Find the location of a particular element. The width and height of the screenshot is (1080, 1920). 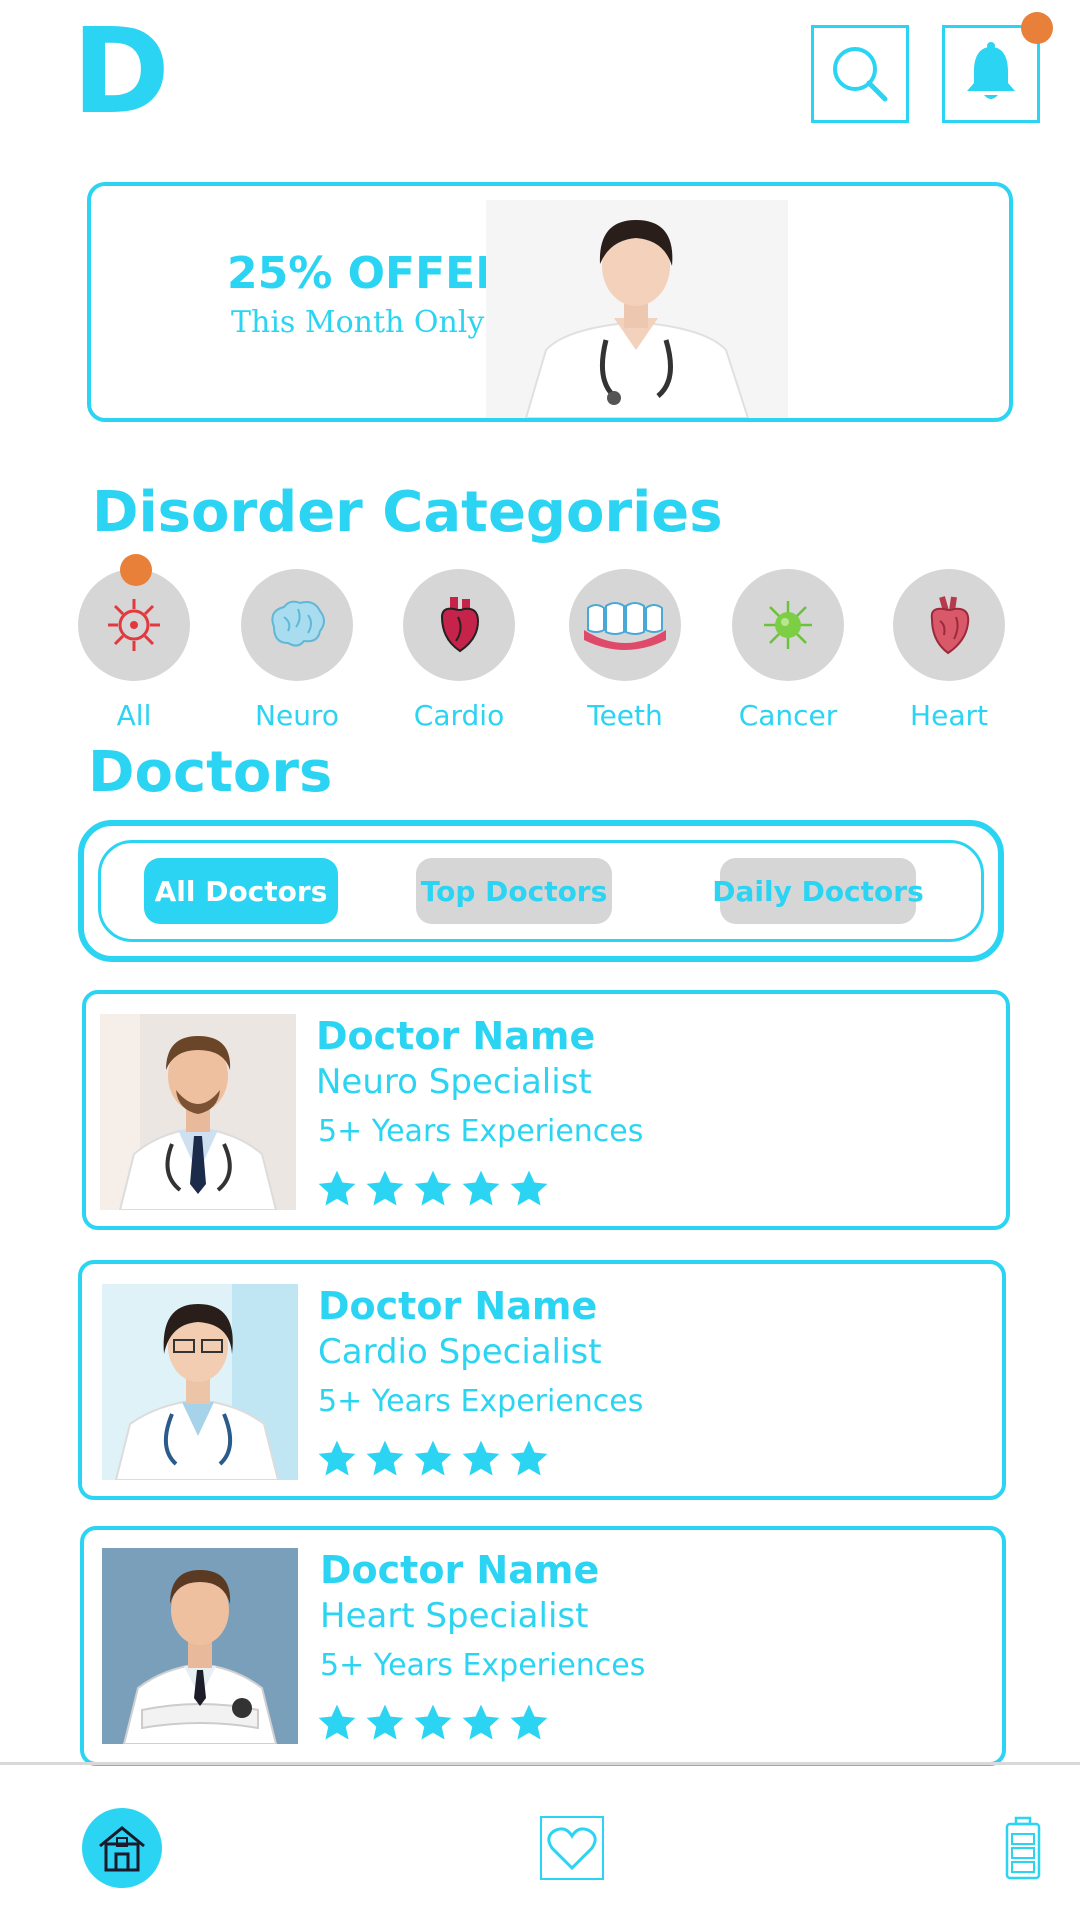

battery-icon is located at coordinates (1023, 1848).